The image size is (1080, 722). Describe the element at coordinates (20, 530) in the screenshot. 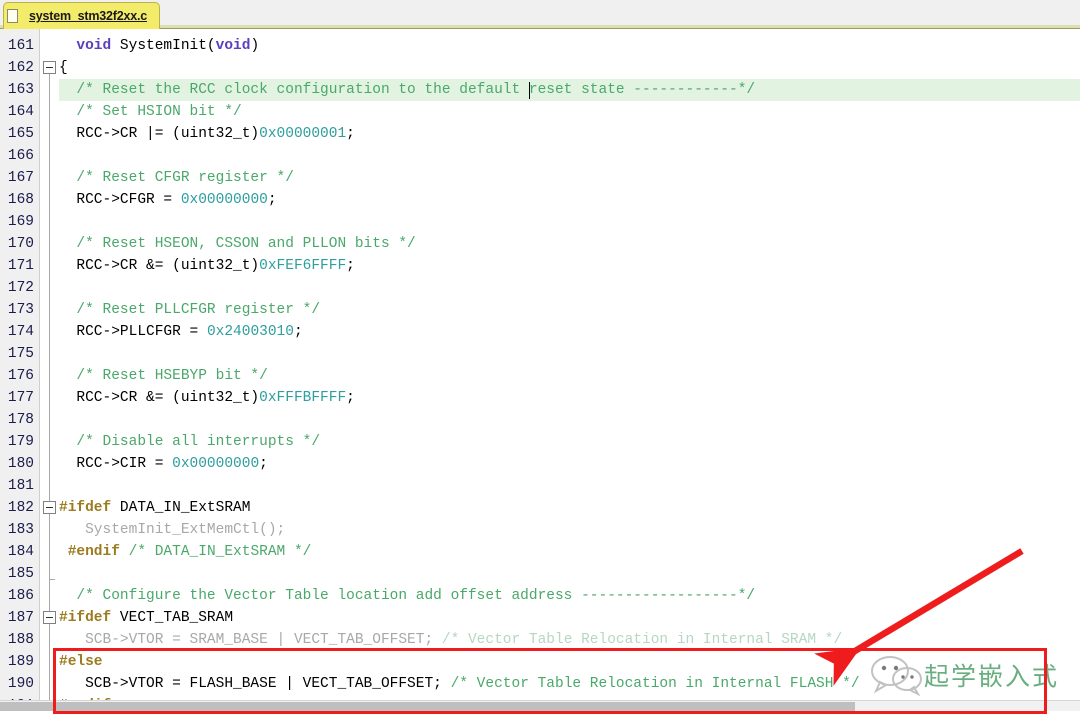

I see `line-number: 183` at that location.